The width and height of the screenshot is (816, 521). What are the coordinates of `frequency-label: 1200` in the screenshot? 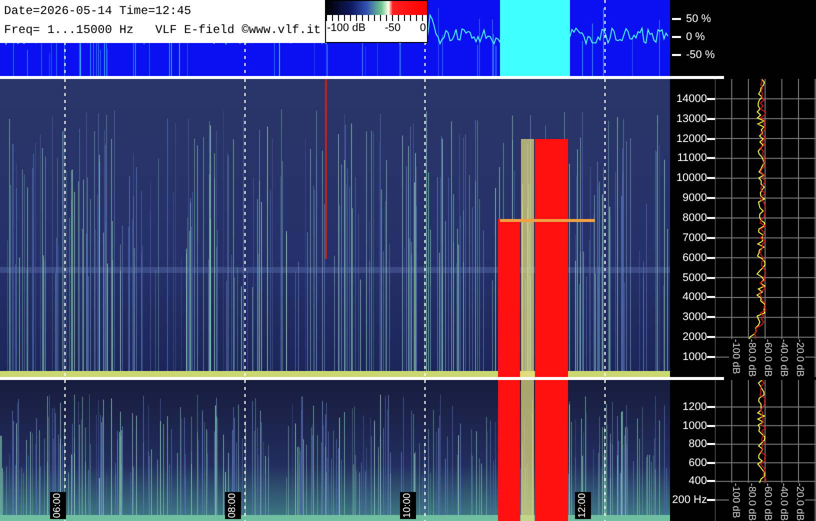 It's located at (694, 406).